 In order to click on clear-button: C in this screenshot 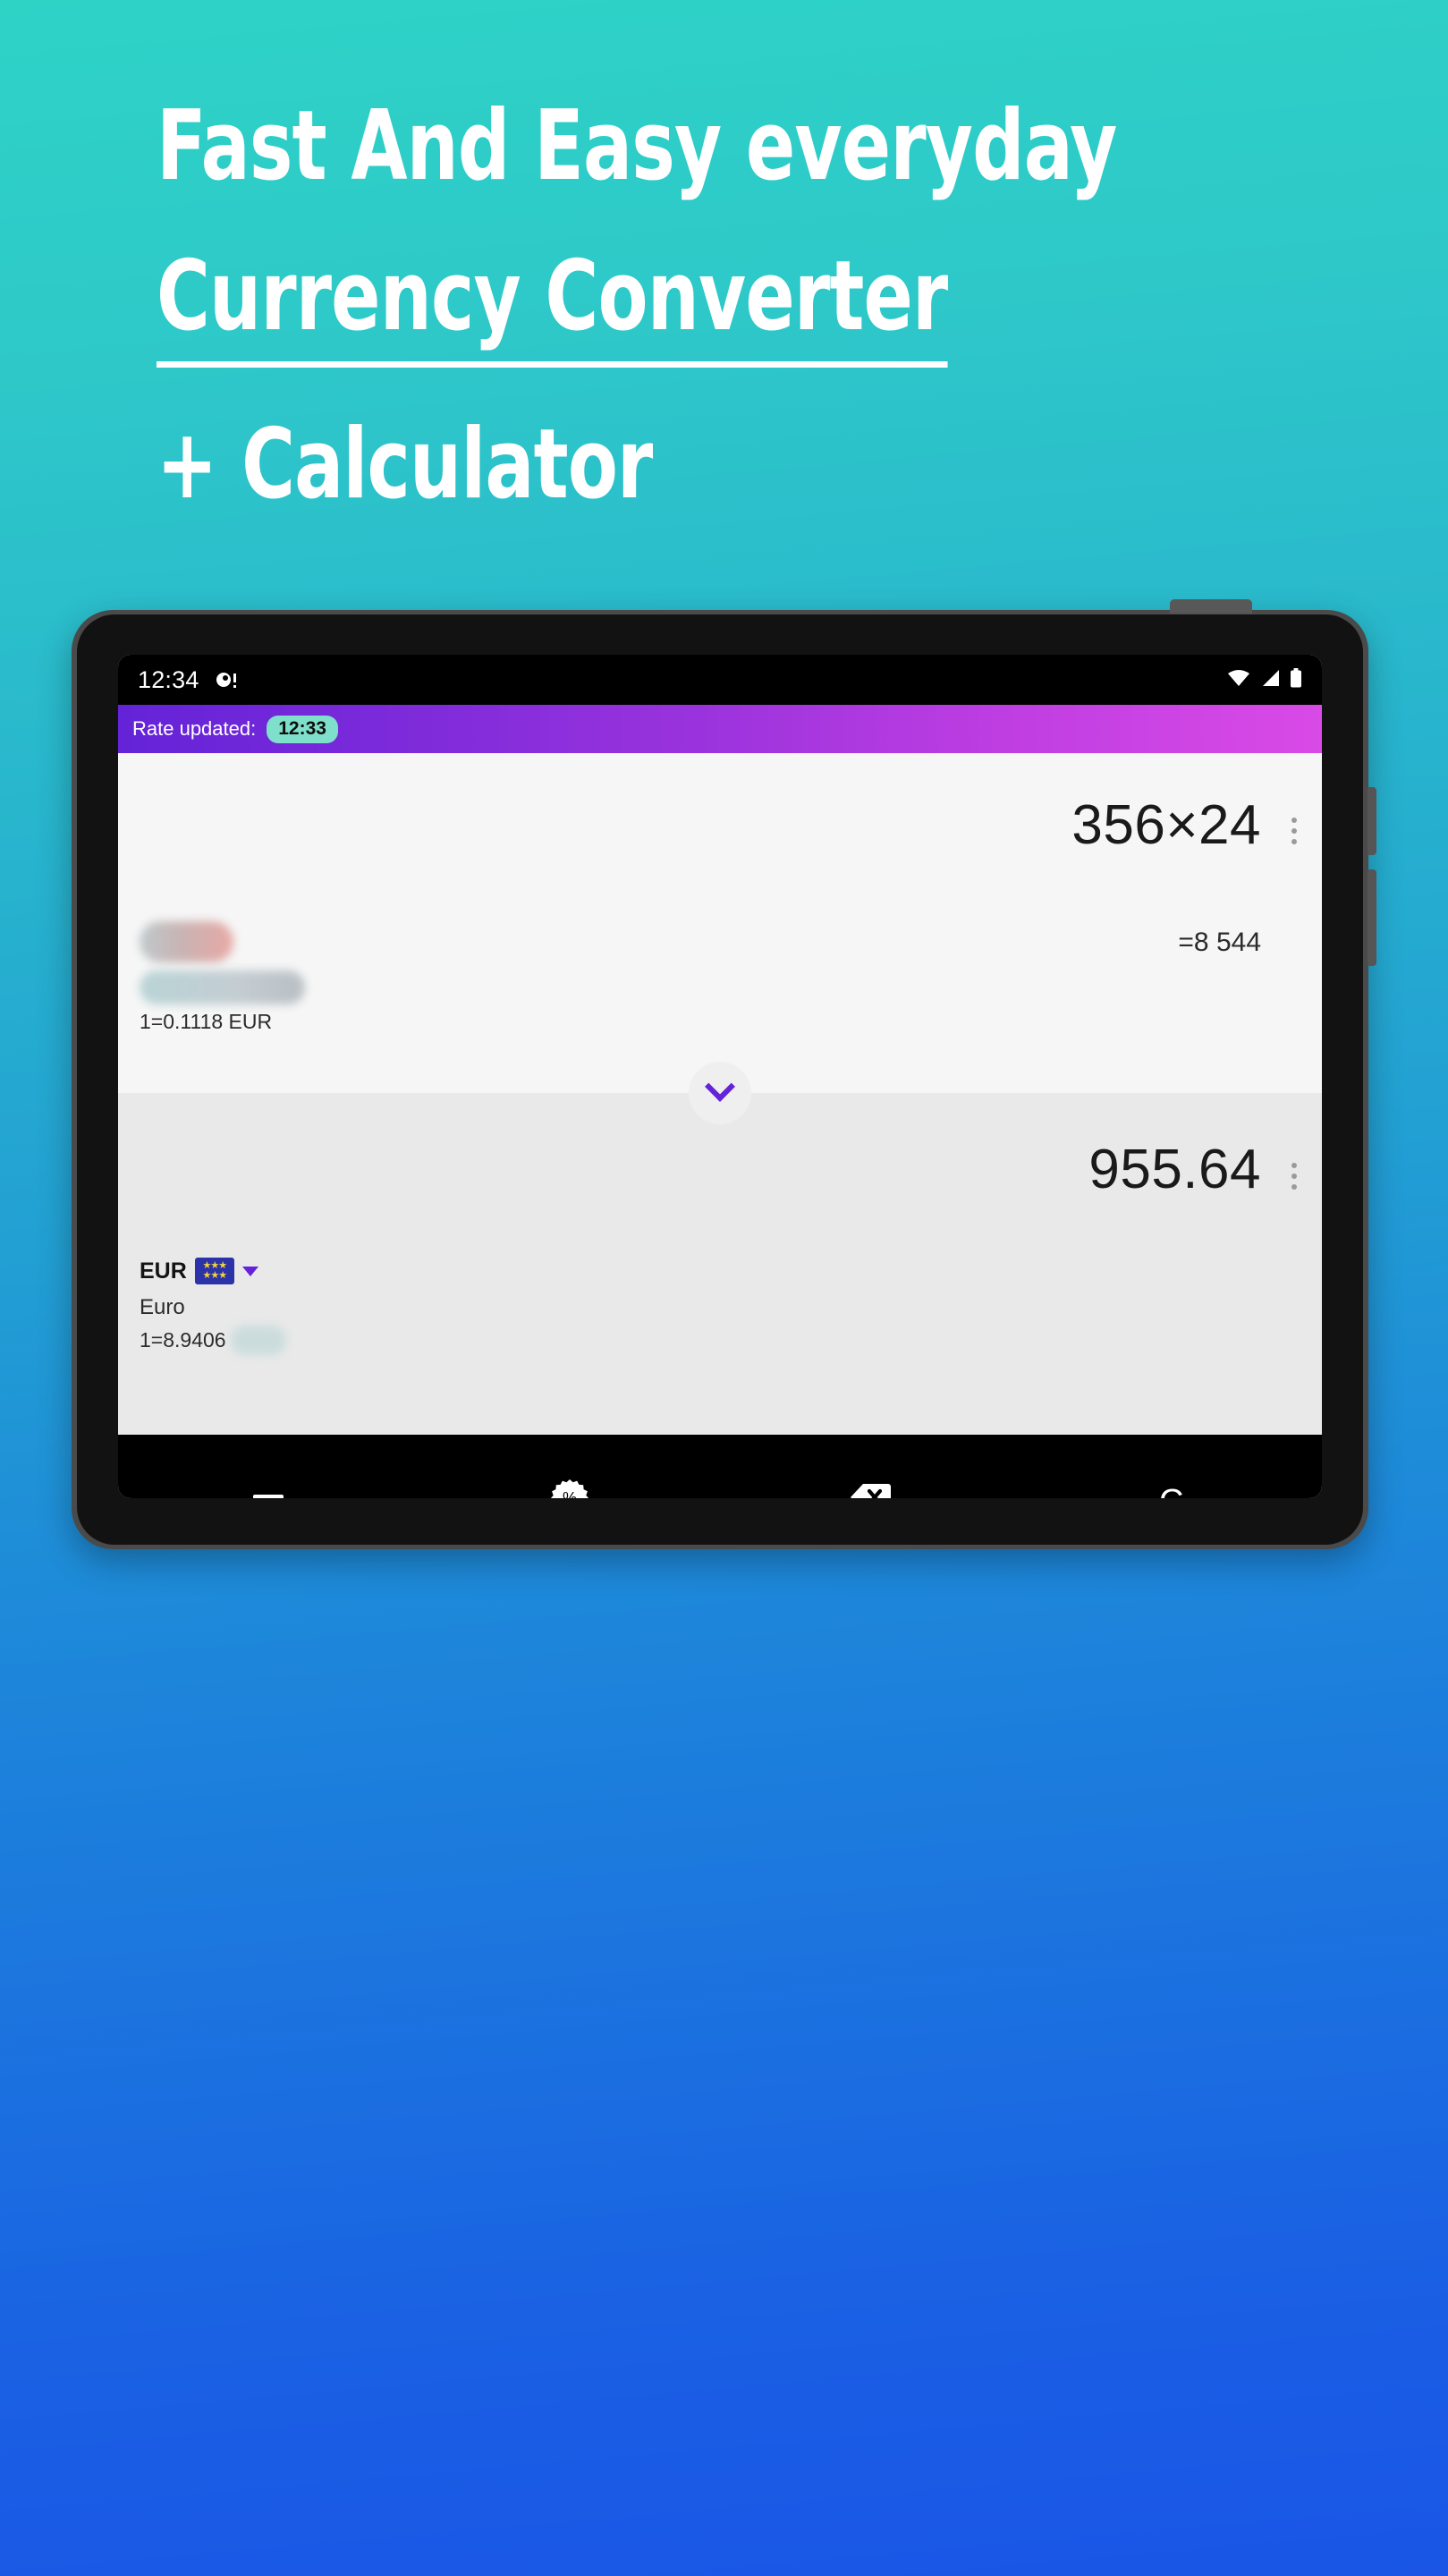, I will do `click(1172, 1467)`.